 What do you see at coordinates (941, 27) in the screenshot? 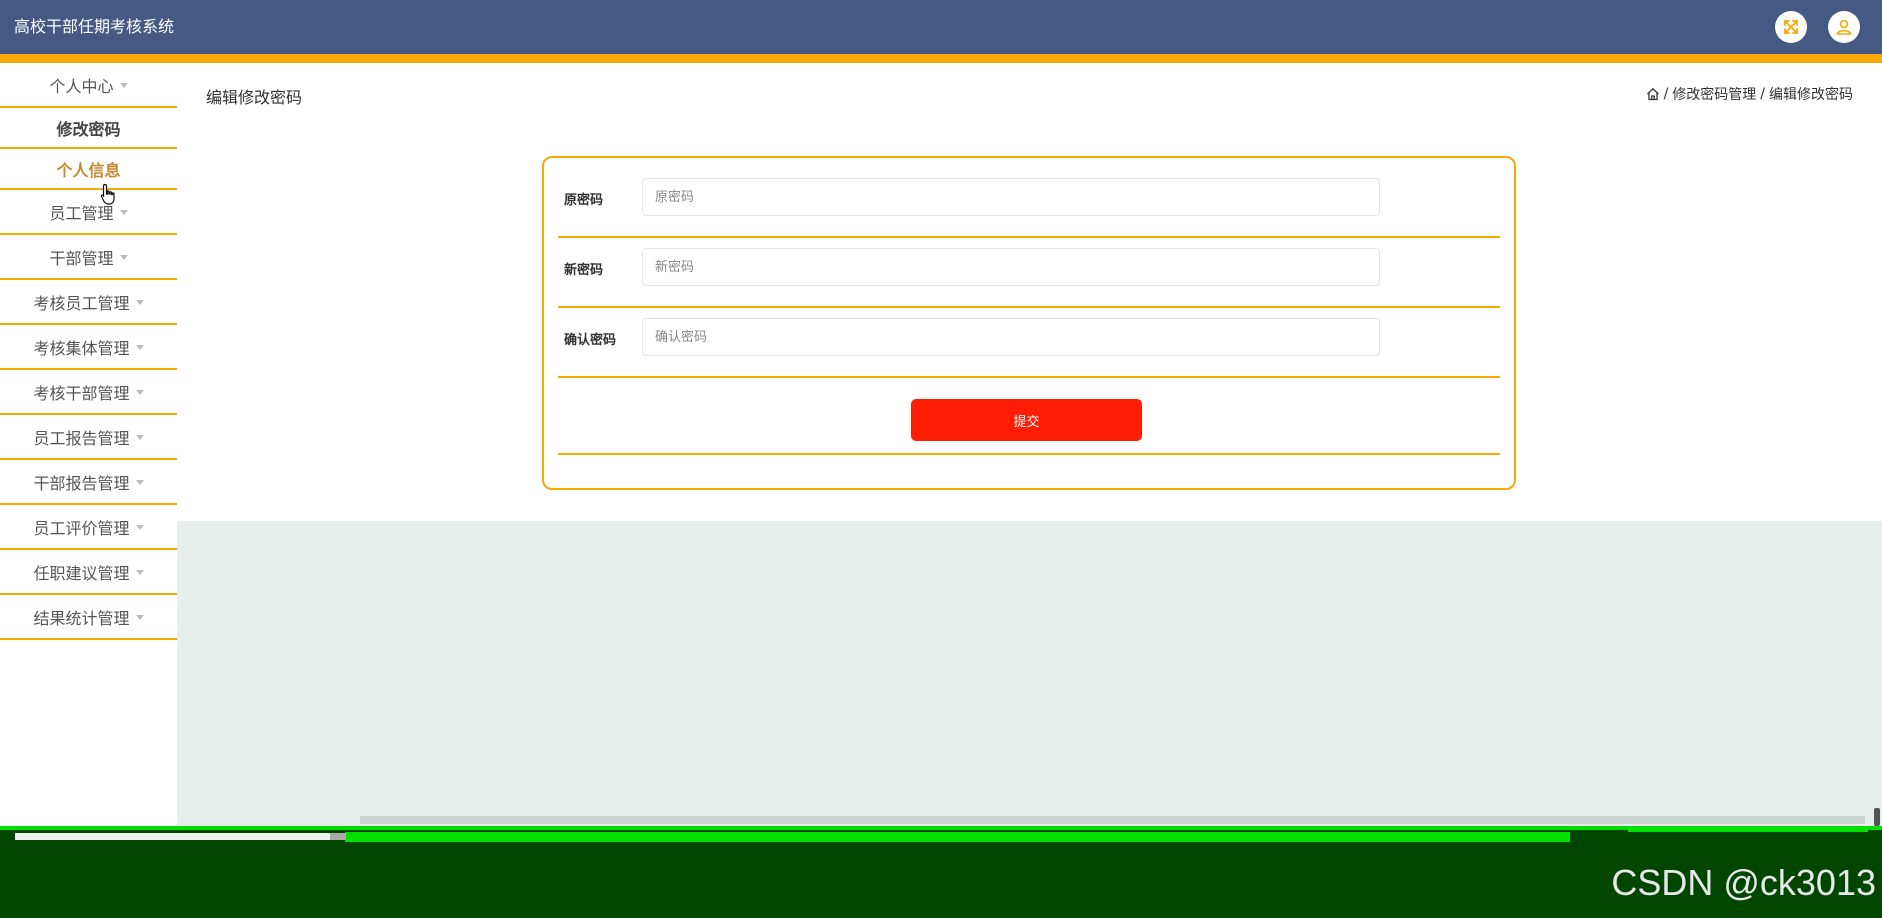
I see `top-header: 高校干部任期考核系统` at bounding box center [941, 27].